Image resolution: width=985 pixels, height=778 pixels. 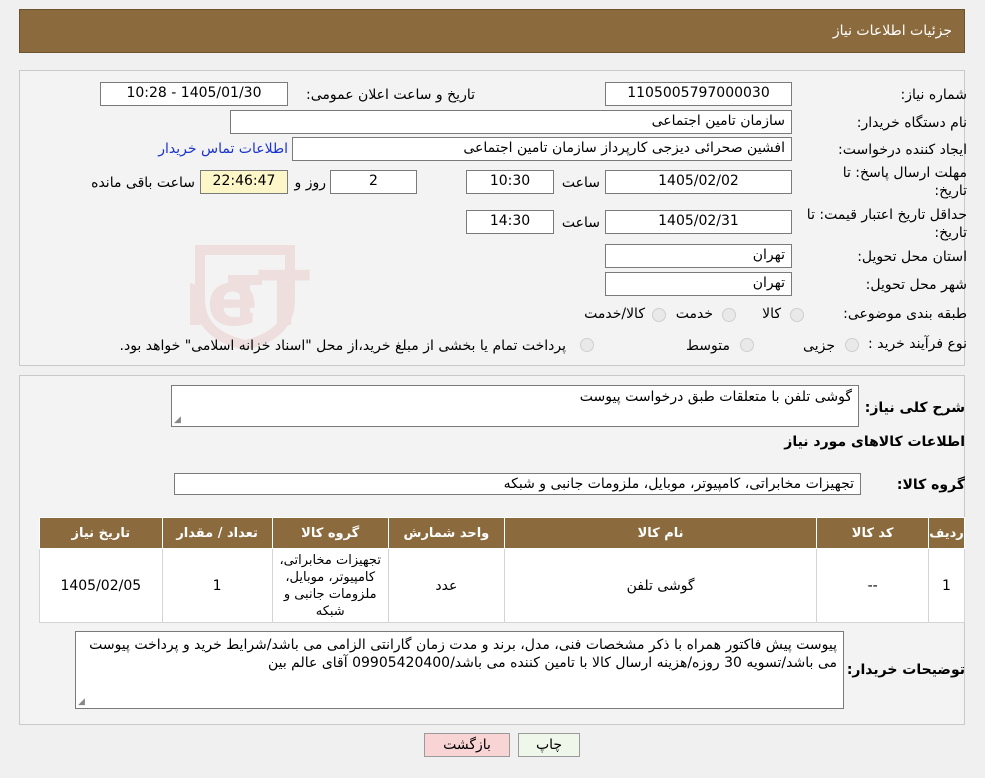 What do you see at coordinates (715, 397) in the screenshot?
I see `need-summary-text: گوشی تلفن با متعلقات طبق درخواست پیوست` at bounding box center [715, 397].